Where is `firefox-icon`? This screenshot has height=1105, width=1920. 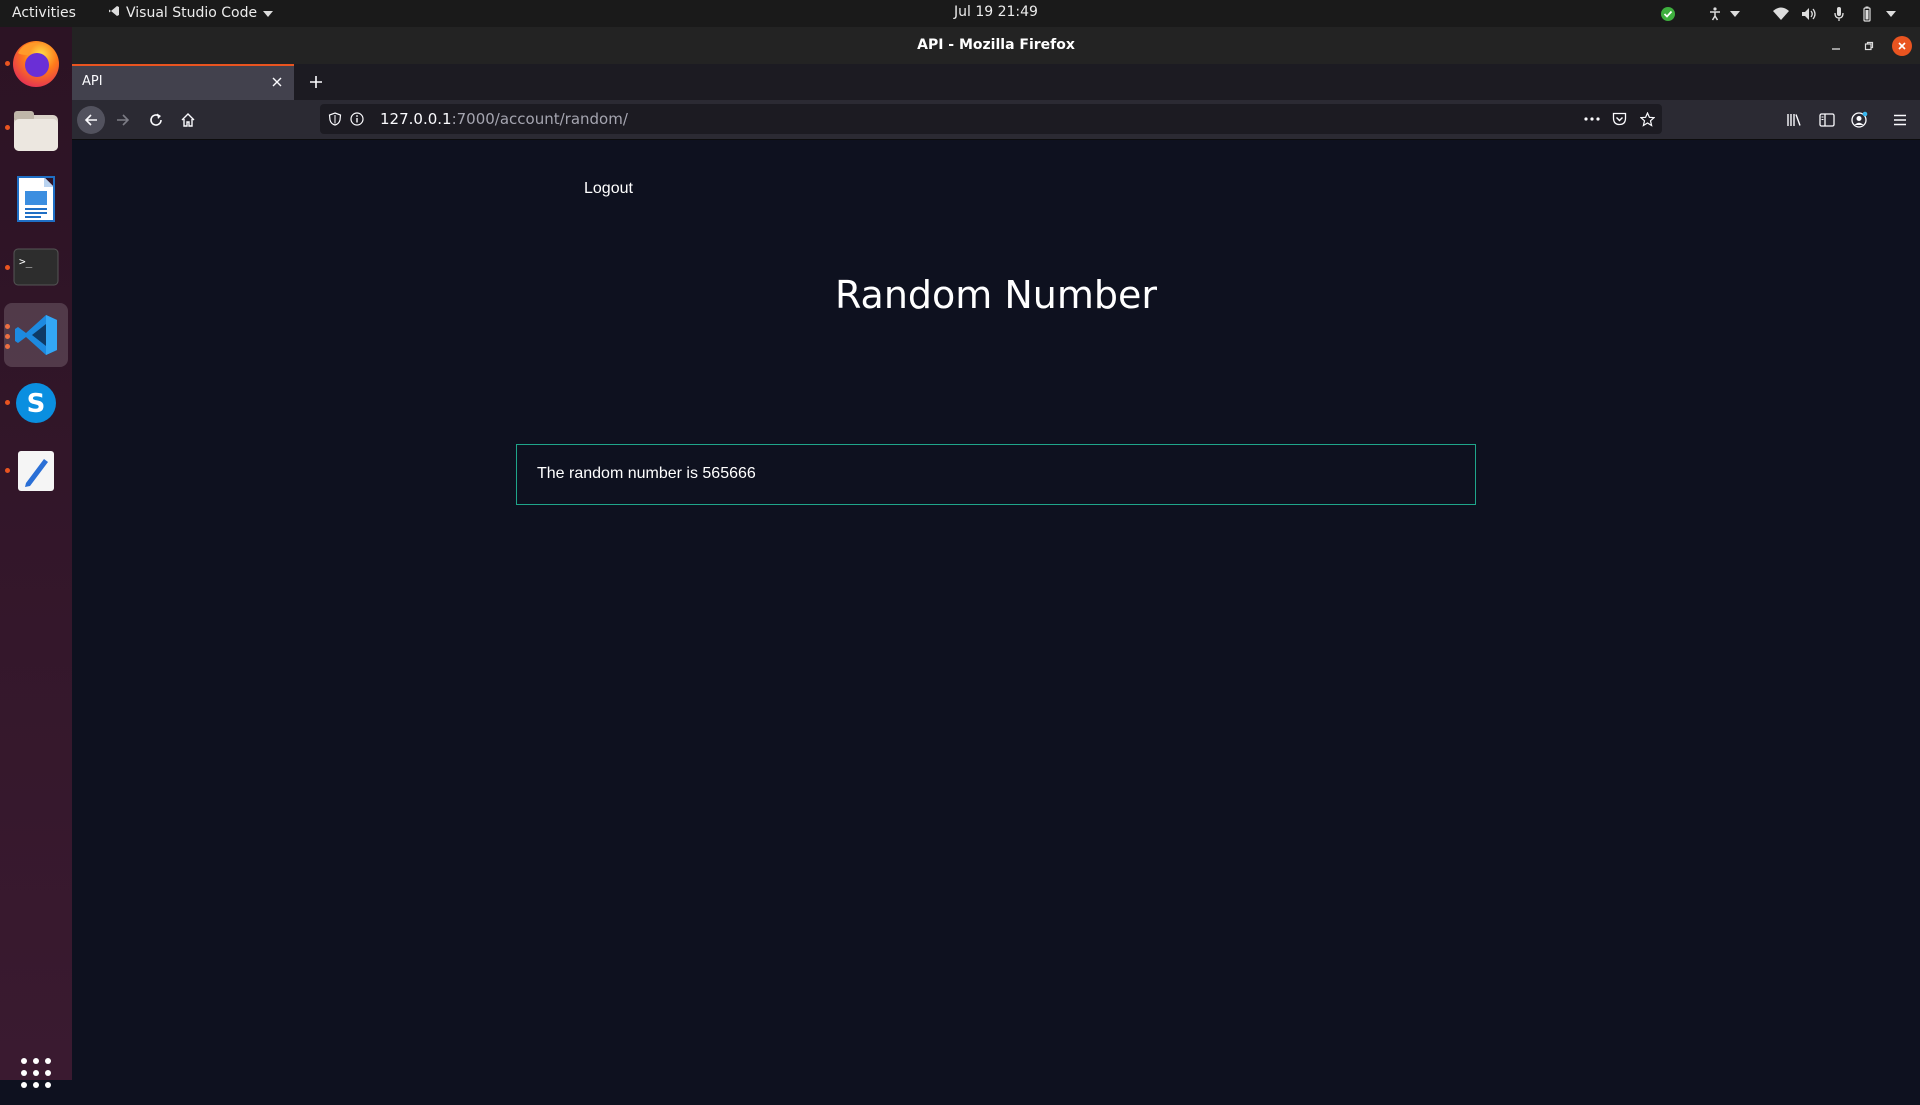
firefox-icon is located at coordinates (36, 63).